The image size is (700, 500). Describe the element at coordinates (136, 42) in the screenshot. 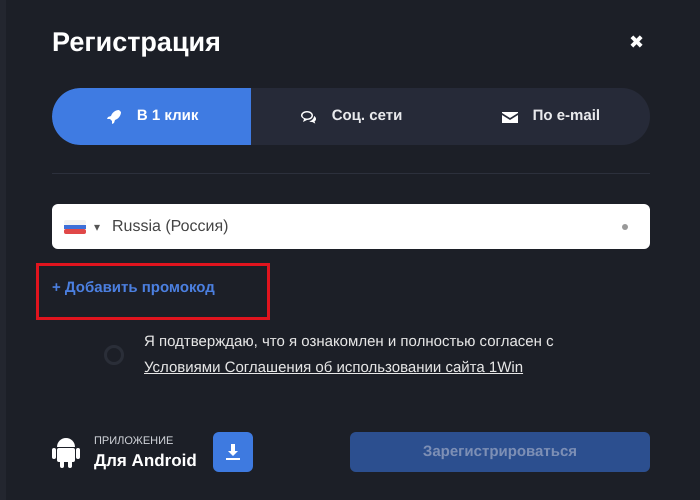

I see `dialog-title: Регистрация` at that location.